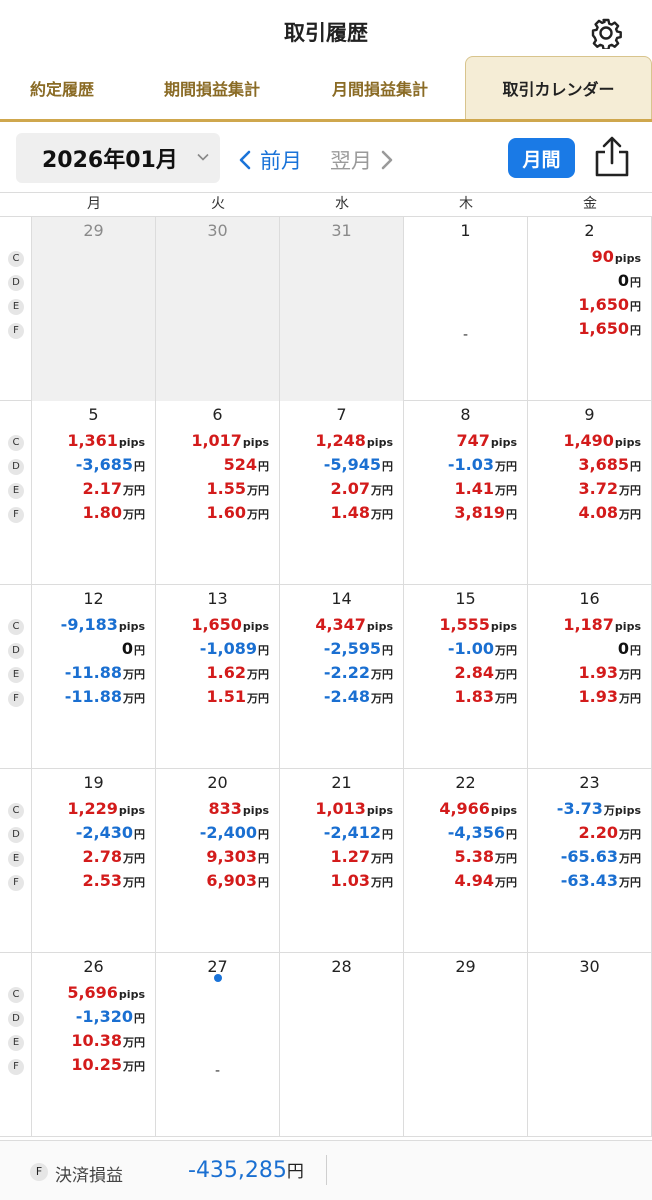 The width and height of the screenshot is (652, 1200). What do you see at coordinates (341, 598) in the screenshot?
I see `day-number: 14` at bounding box center [341, 598].